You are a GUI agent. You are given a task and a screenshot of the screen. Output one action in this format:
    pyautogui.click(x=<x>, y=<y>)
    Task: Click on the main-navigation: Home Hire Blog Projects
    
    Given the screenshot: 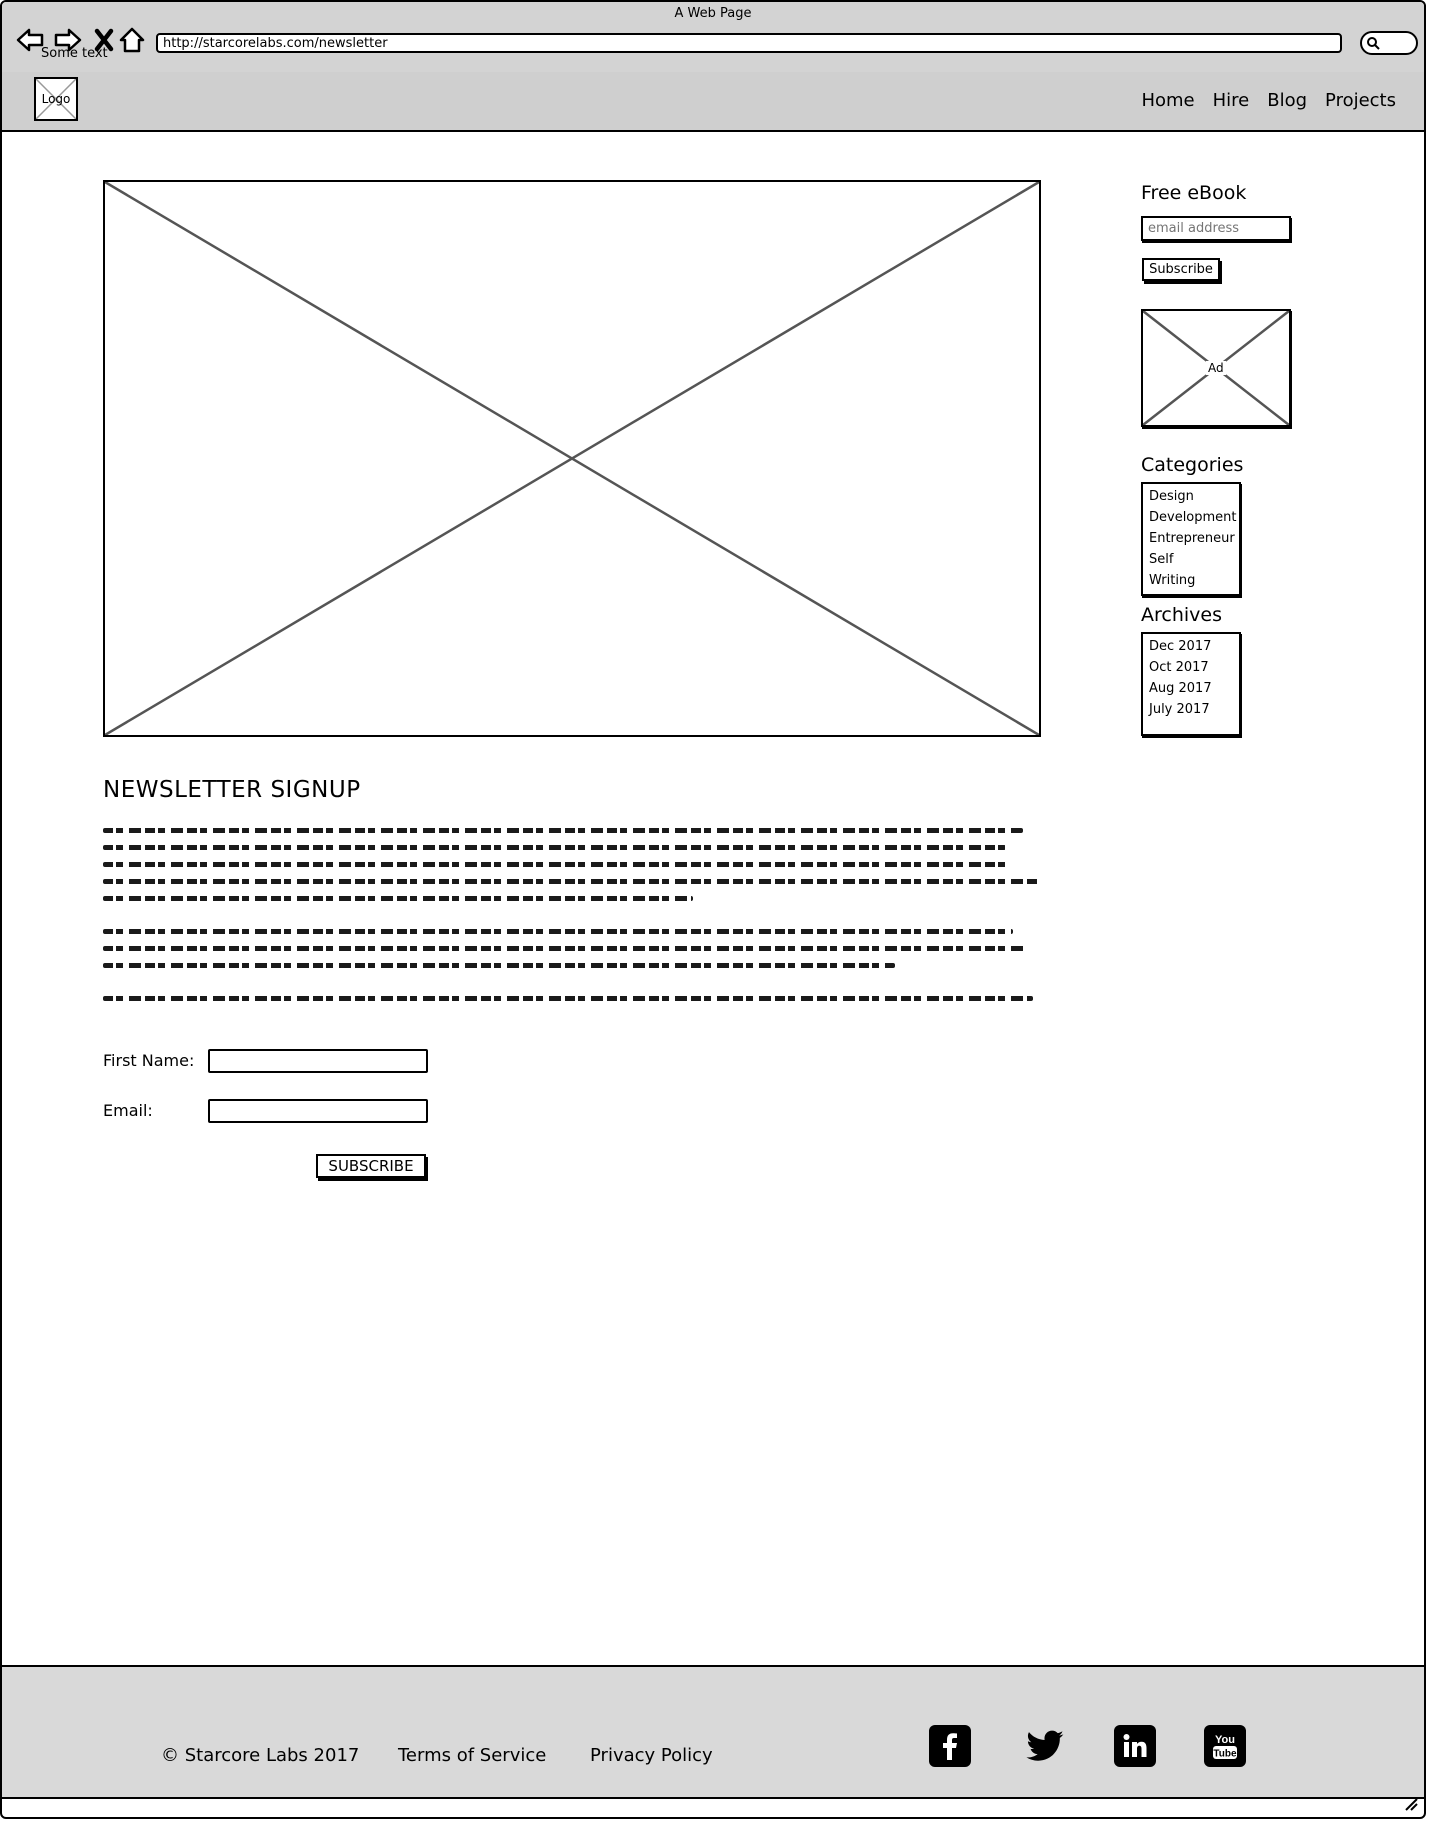 What is the action you would take?
    pyautogui.click(x=1268, y=100)
    